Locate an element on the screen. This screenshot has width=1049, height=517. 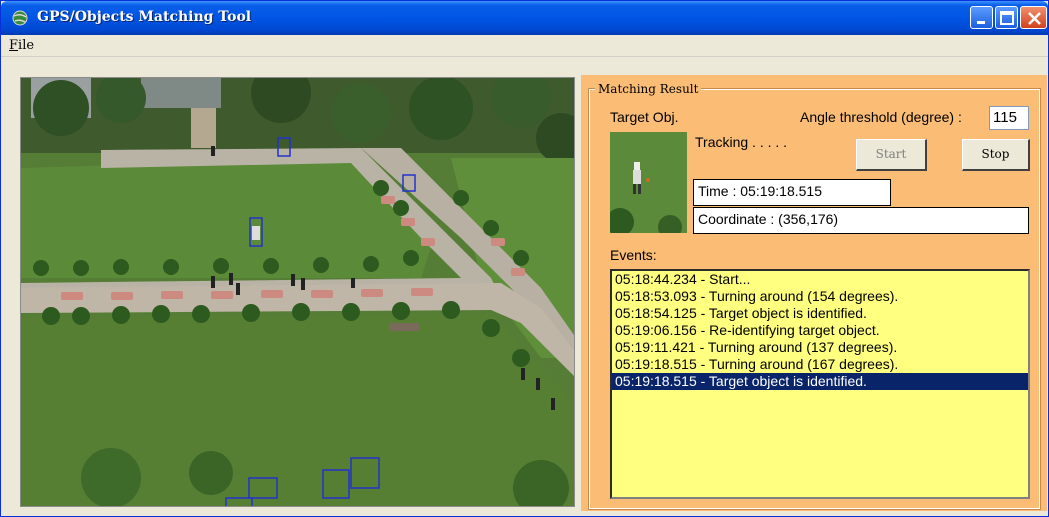
maximize-button is located at coordinates (1006, 17).